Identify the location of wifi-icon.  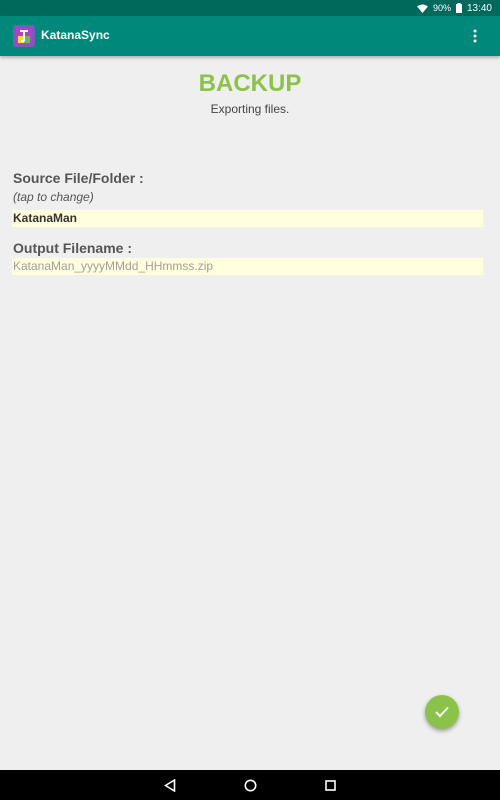
(422, 8).